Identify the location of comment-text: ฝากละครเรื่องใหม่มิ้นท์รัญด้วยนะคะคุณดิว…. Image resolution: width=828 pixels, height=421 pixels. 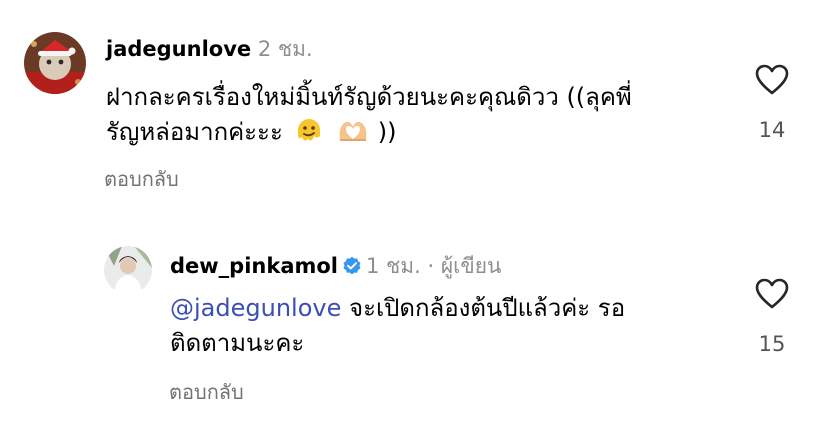
(369, 118).